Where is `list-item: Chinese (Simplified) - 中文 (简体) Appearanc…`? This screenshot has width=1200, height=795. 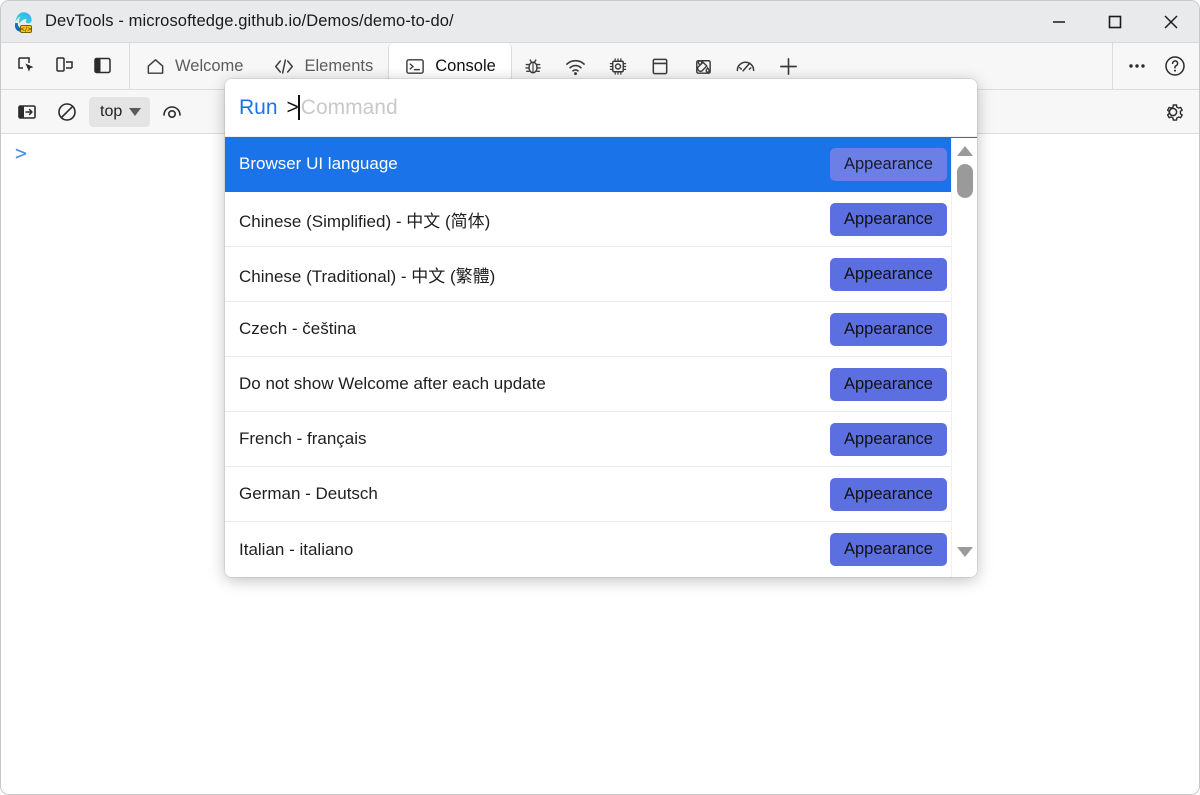 list-item: Chinese (Simplified) - 中文 (简体) Appearanc… is located at coordinates (601, 219).